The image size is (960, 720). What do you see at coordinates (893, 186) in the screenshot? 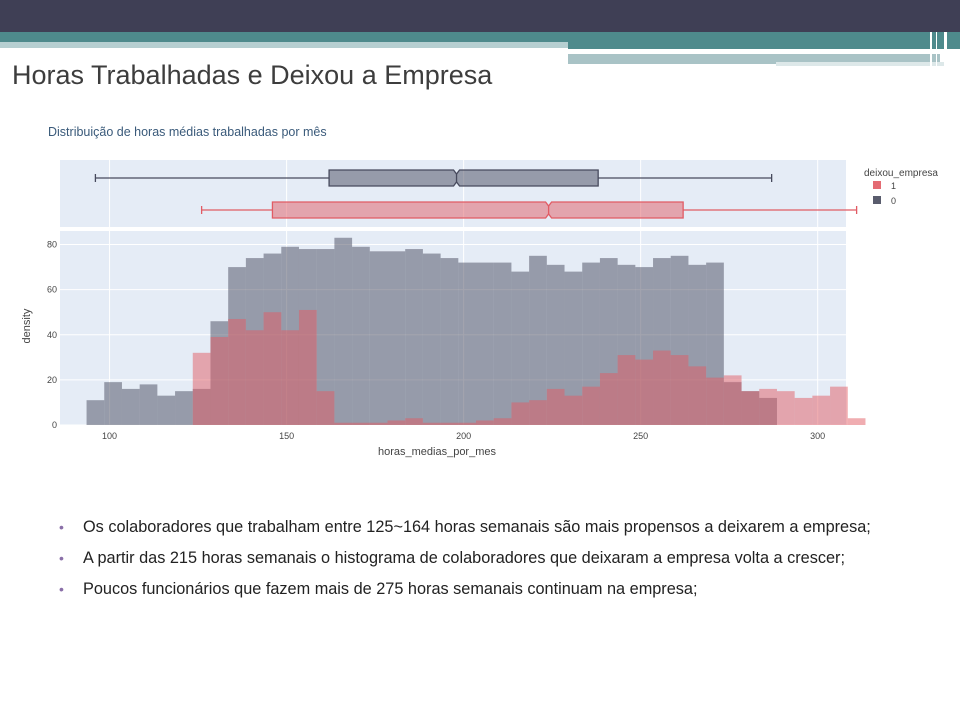
I see `legend-entry: 1` at bounding box center [893, 186].